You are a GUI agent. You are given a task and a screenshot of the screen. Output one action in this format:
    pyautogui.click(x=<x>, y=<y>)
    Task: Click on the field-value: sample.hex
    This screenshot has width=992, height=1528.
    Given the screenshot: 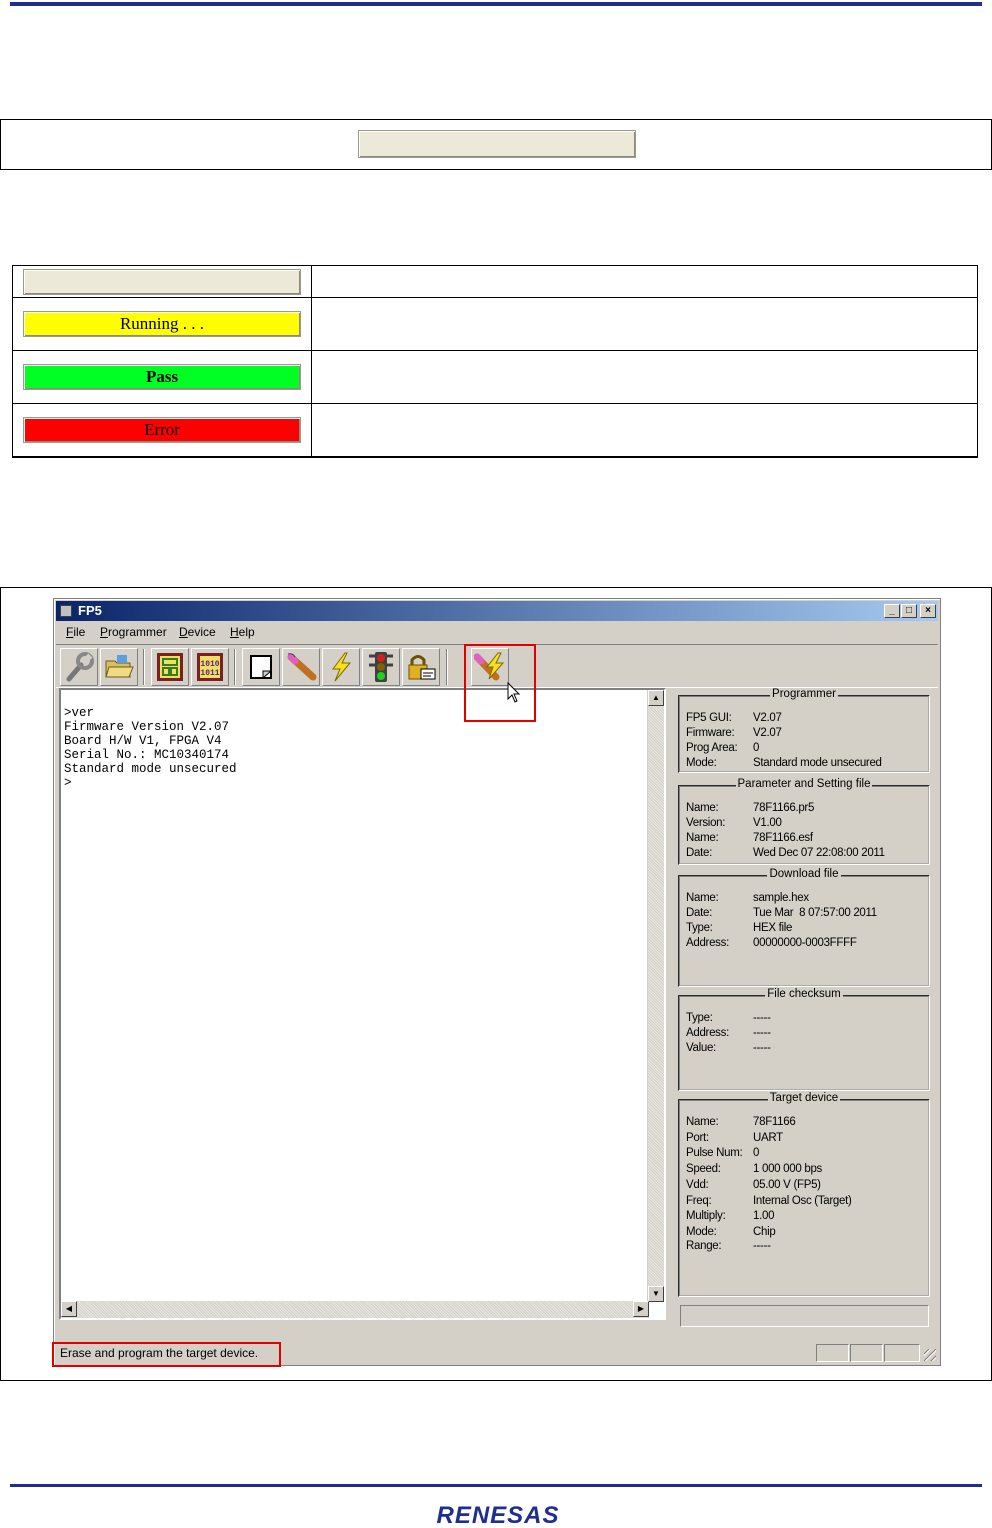 What is the action you would take?
    pyautogui.click(x=781, y=898)
    